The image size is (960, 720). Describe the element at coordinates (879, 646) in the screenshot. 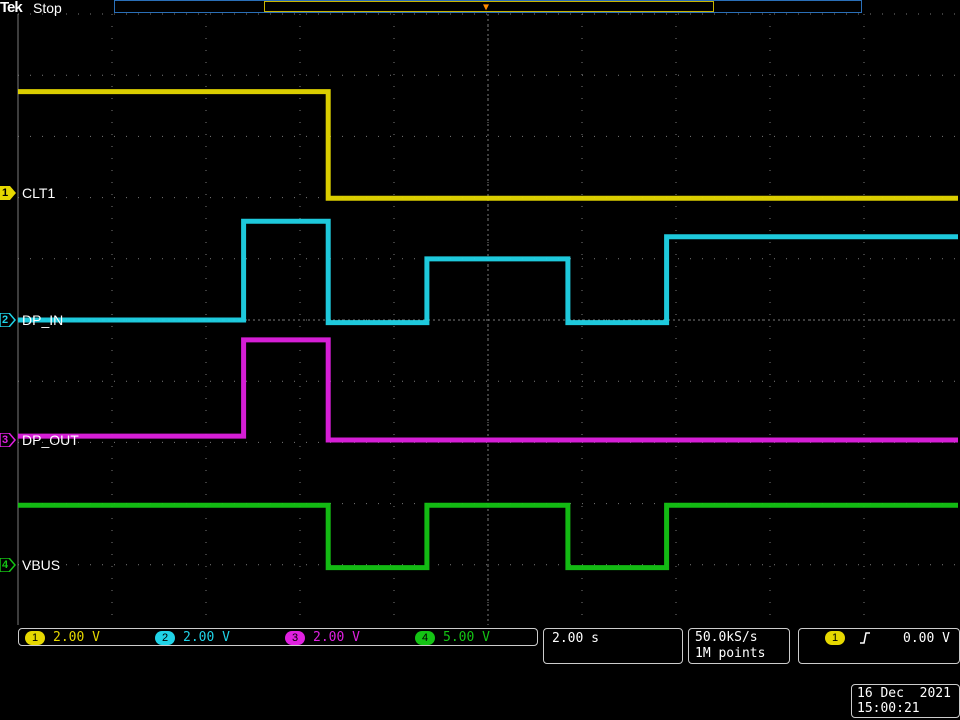

I see `trigger-box: 1 0.00 V` at that location.